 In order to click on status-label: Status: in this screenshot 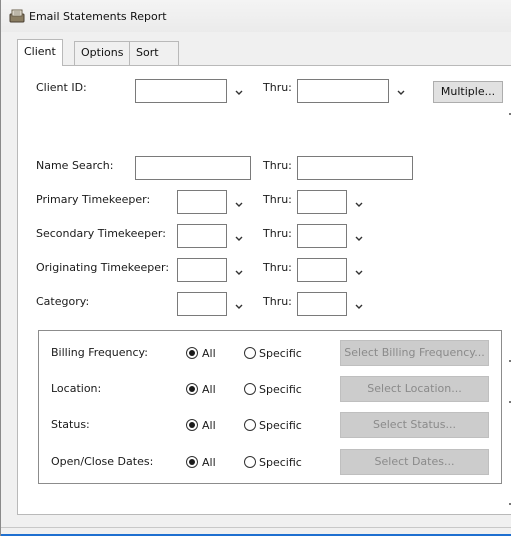, I will do `click(70, 424)`.